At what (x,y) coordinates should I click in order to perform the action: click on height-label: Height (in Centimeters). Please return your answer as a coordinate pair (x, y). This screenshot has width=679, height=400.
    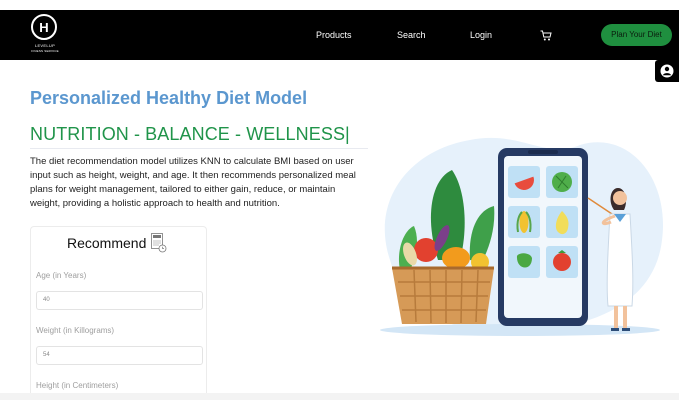
    Looking at the image, I should click on (77, 385).